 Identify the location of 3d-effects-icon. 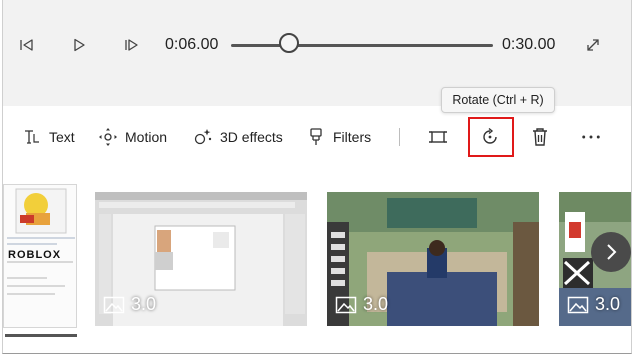
(203, 137).